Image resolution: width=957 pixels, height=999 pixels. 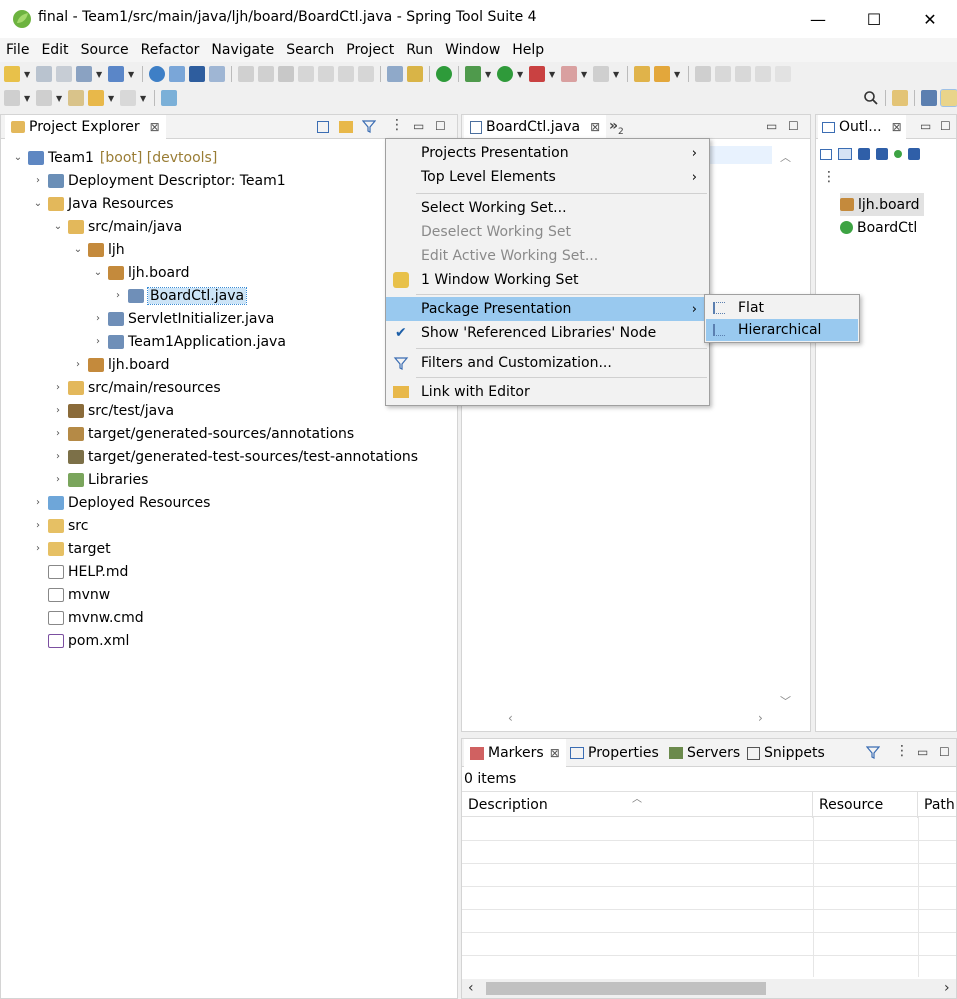 I want to click on tree-item-src-test-java: › src/test/java, so click(x=112, y=410).